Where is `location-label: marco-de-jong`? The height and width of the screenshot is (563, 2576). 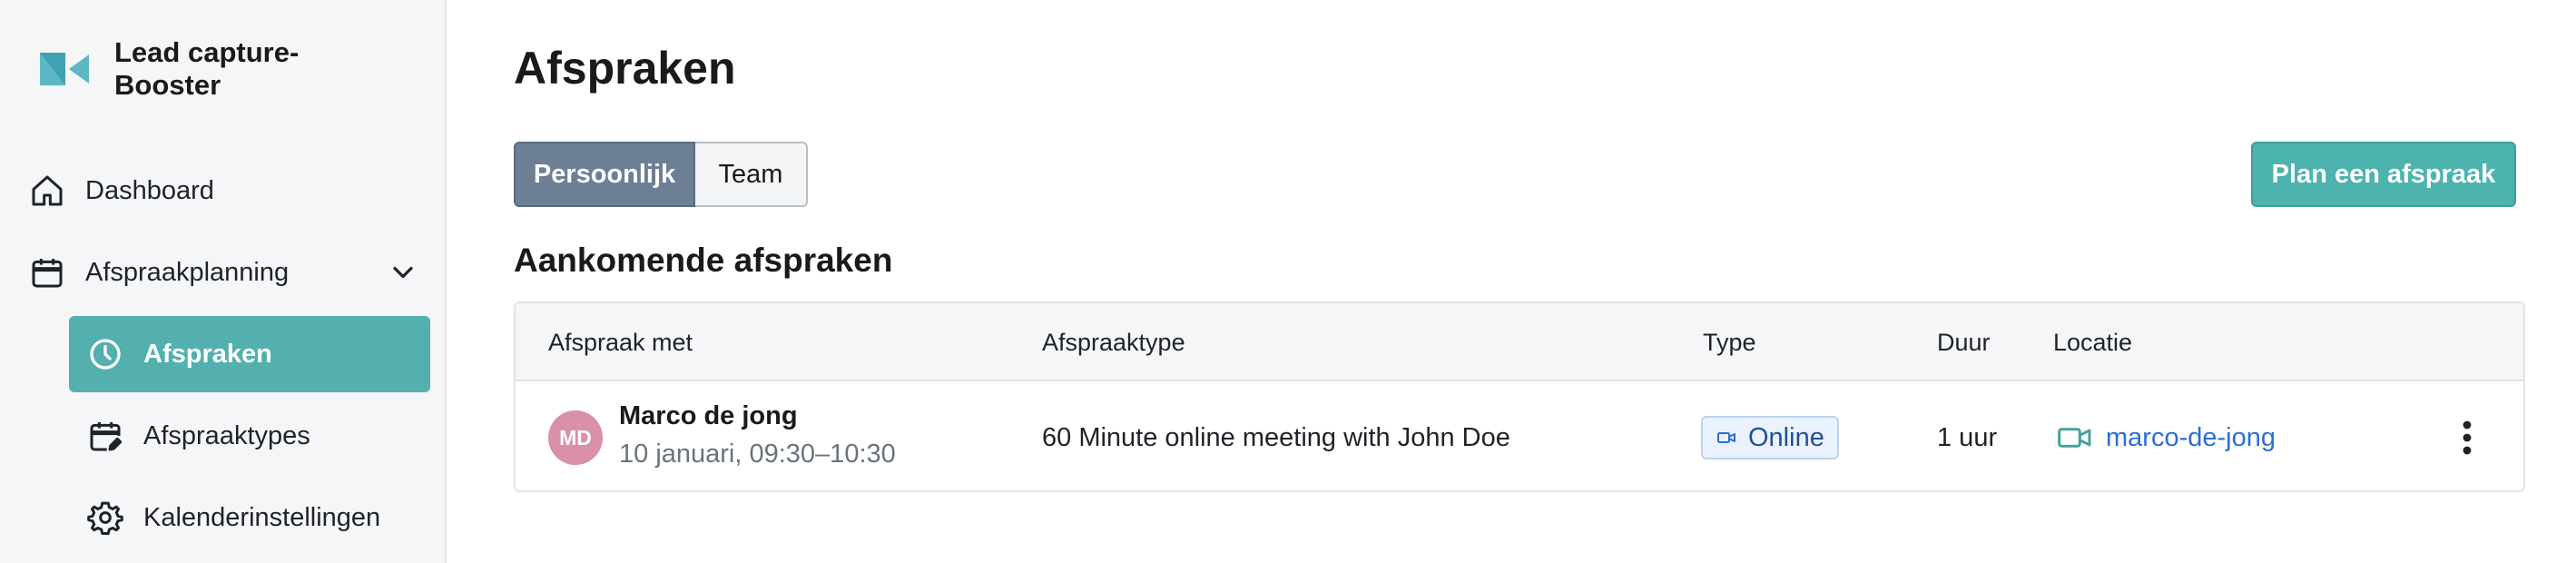 location-label: marco-de-jong is located at coordinates (2191, 437).